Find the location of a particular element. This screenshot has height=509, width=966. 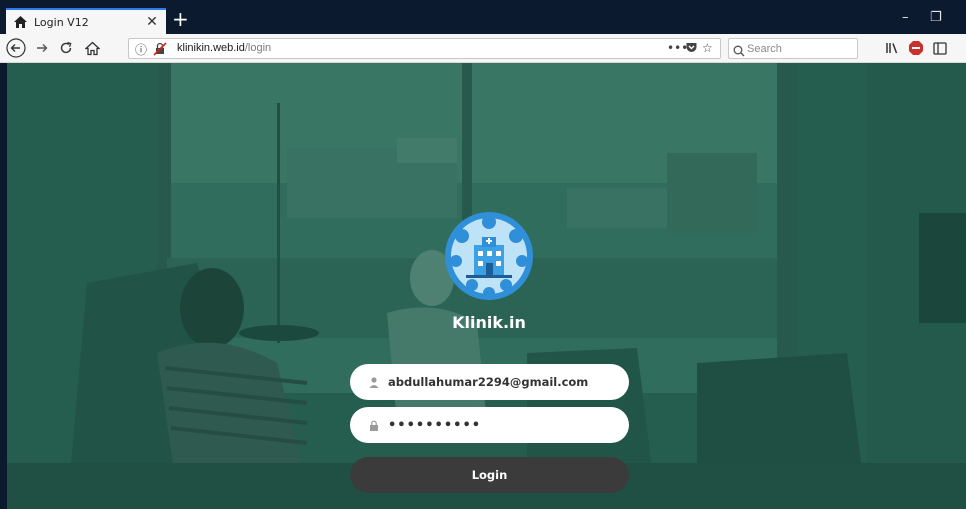

forward-icon is located at coordinates (42, 48).